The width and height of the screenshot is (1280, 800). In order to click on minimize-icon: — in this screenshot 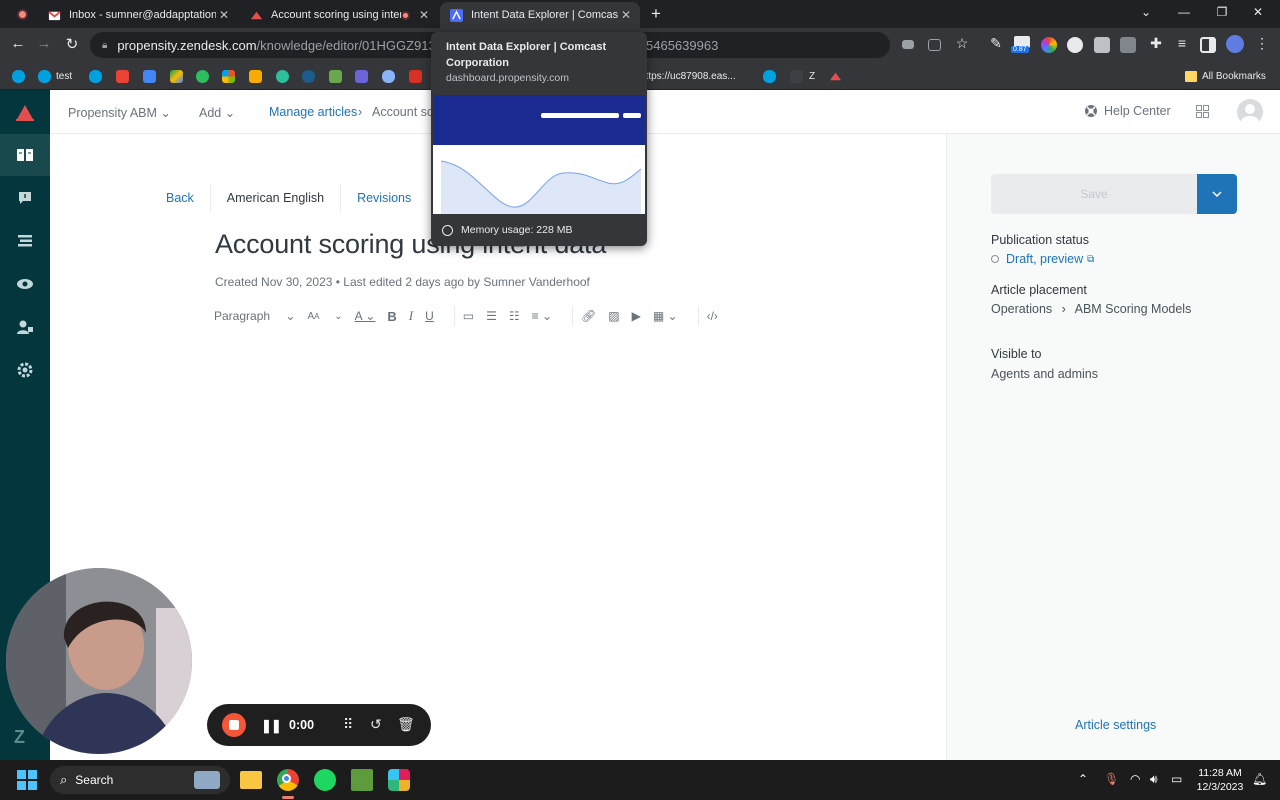, I will do `click(1184, 12)`.